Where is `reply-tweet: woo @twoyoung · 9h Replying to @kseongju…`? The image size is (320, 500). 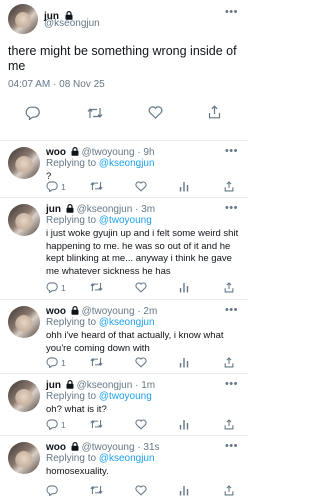
reply-tweet: woo @twoyoung · 9h Replying to @kseongju… is located at coordinates (124, 169).